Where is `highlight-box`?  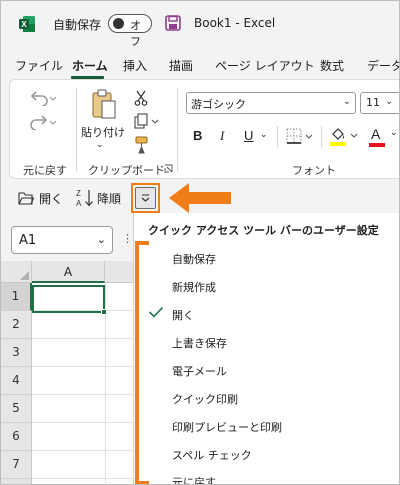 highlight-box is located at coordinates (145, 198).